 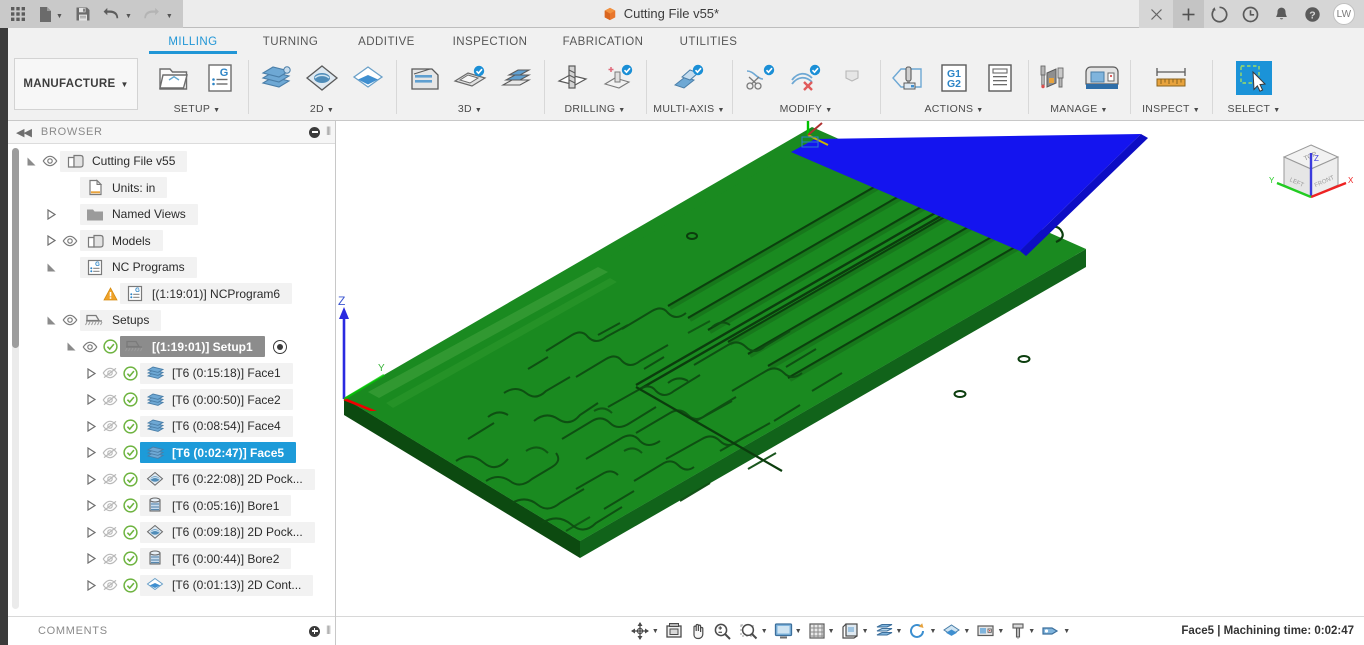 I want to click on ribbon-tab-milling: MILLING, so click(x=193, y=42).